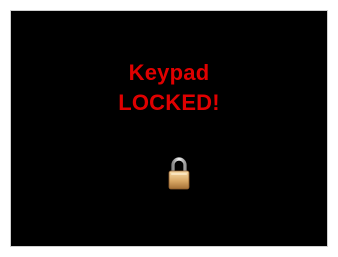  I want to click on padlock-locked-icon, so click(179, 173).